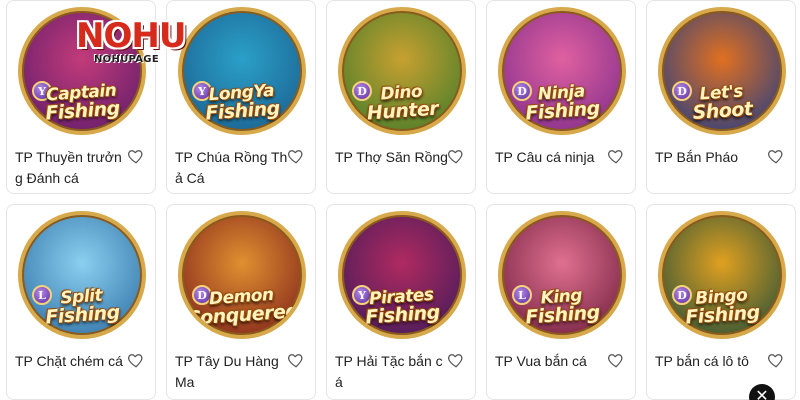 The width and height of the screenshot is (800, 400). I want to click on game-card: D Let's Shoot TP Bắn Pháo, so click(721, 97).